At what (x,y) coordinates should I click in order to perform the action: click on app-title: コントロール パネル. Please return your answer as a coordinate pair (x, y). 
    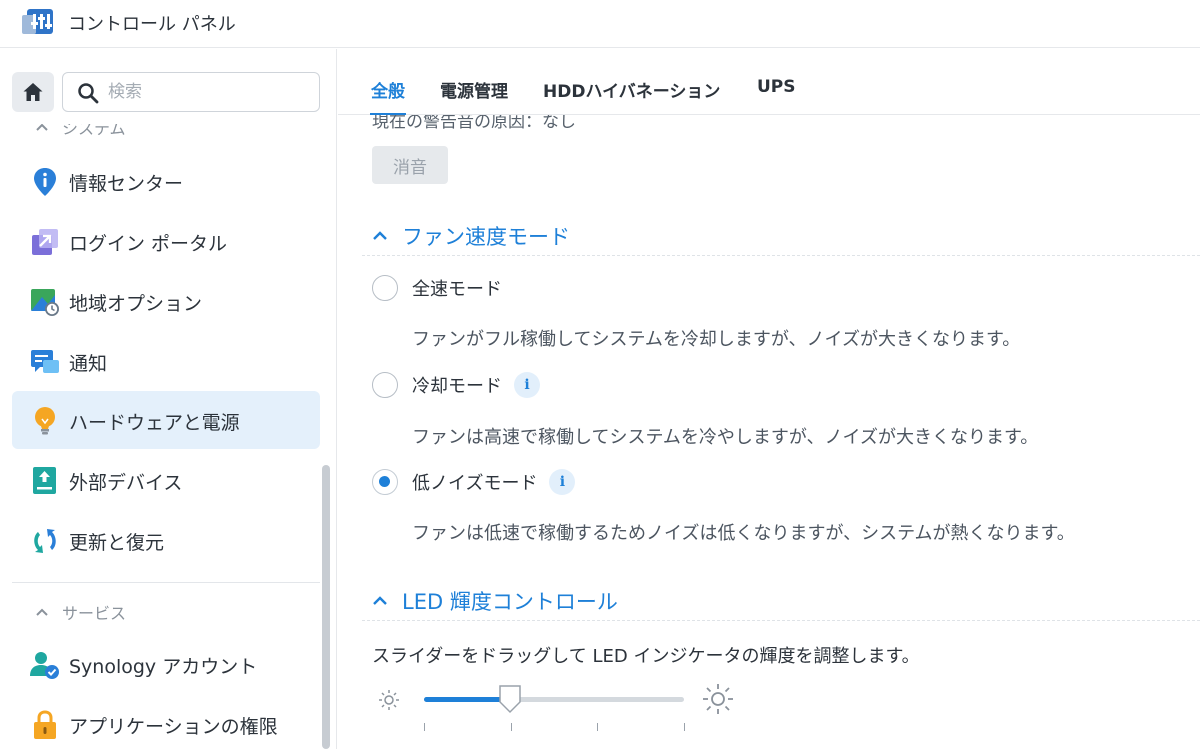
    Looking at the image, I should click on (152, 24).